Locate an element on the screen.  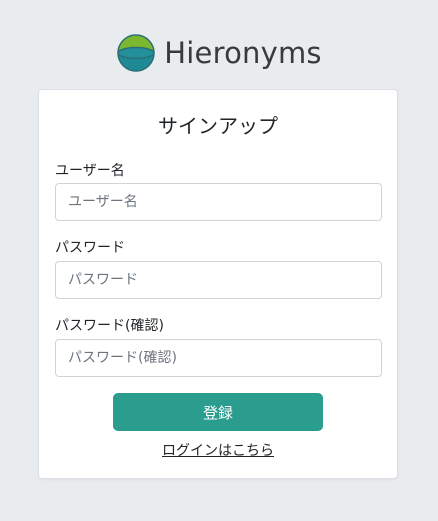
password-confirm-label: パスワード(確認) is located at coordinates (109, 326).